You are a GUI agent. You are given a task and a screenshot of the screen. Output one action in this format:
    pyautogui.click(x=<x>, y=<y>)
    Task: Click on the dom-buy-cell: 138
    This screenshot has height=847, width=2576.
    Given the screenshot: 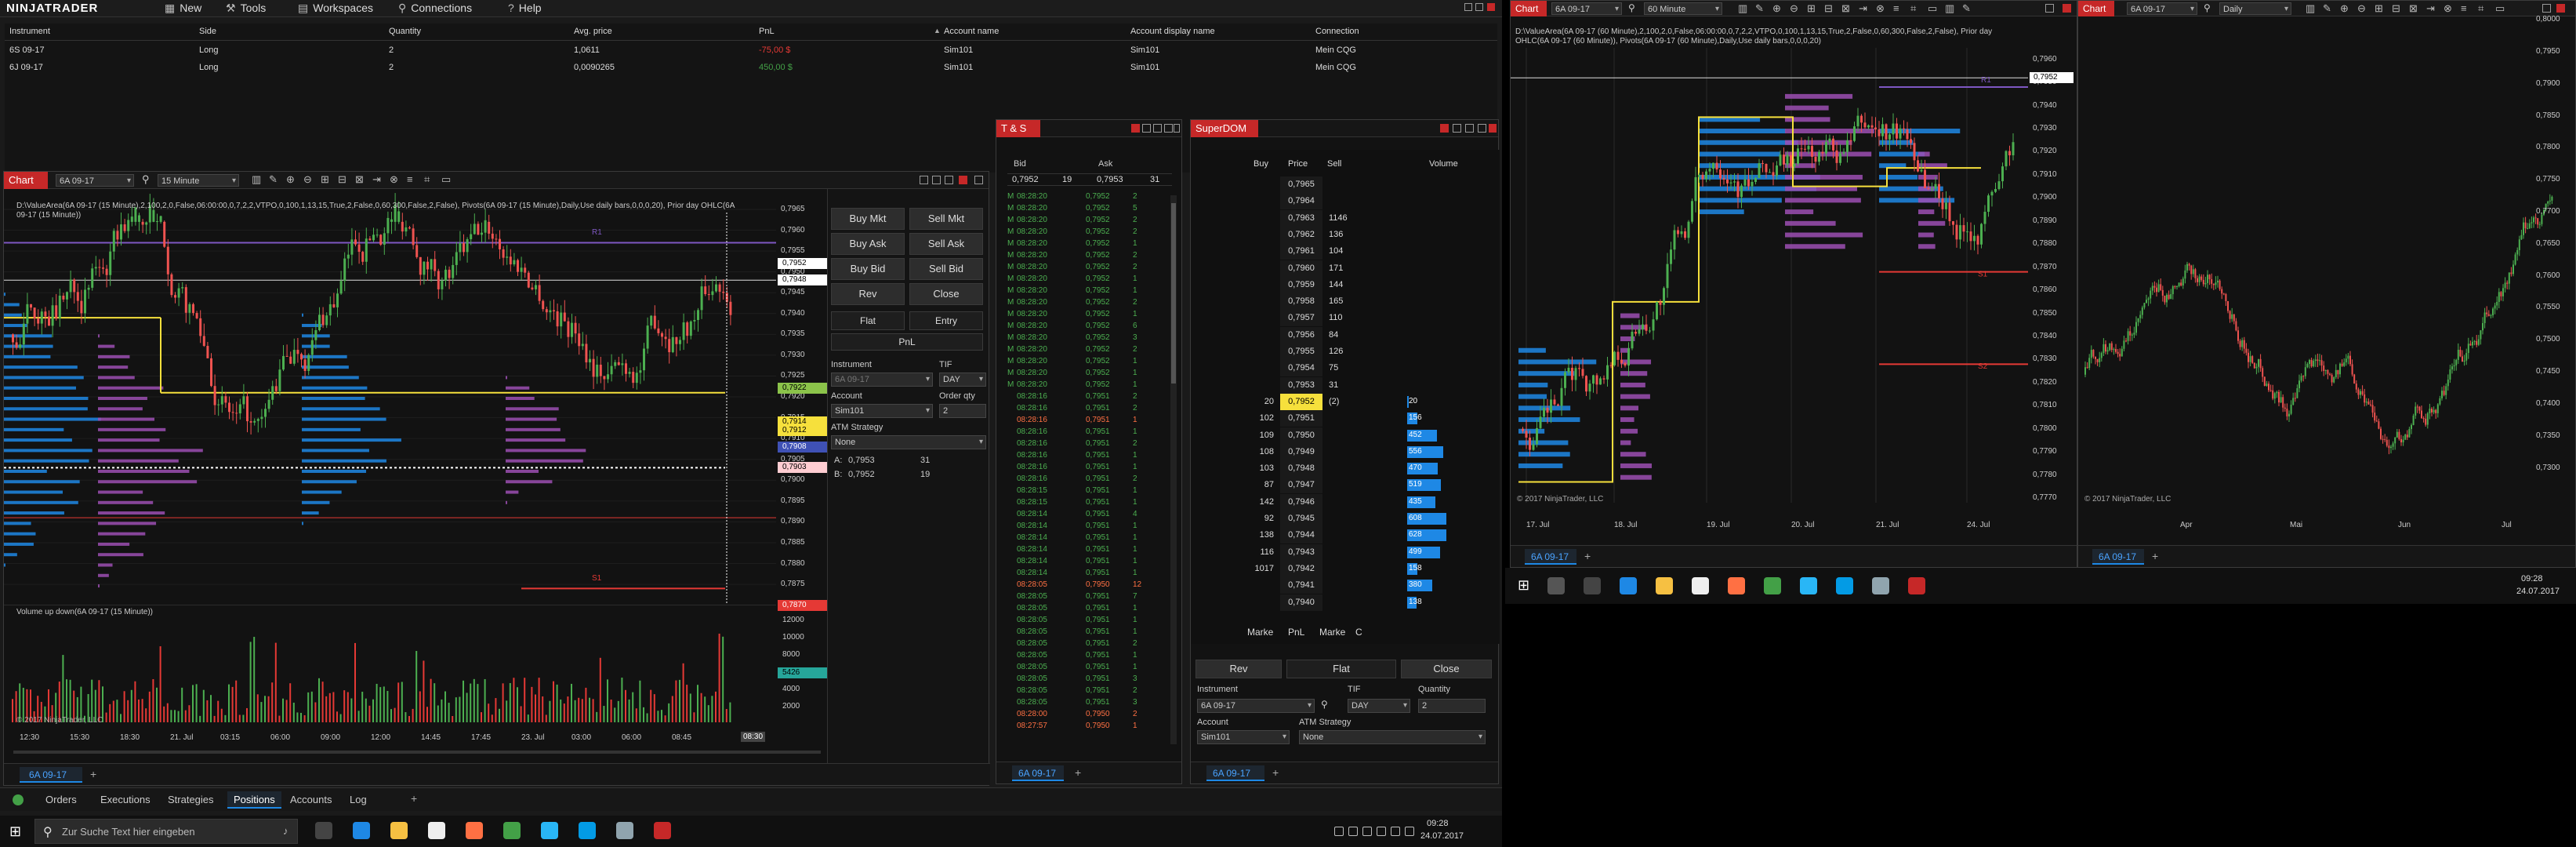 What is the action you would take?
    pyautogui.click(x=1262, y=535)
    